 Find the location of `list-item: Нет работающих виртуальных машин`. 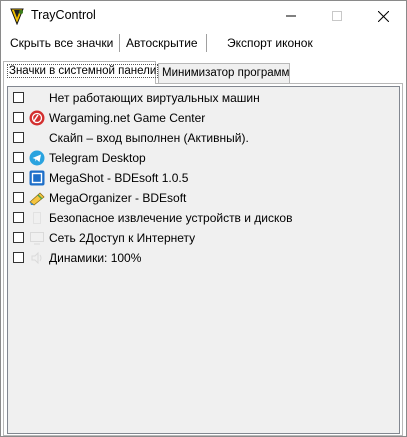

list-item: Нет работающих виртуальных машин is located at coordinates (203, 98).